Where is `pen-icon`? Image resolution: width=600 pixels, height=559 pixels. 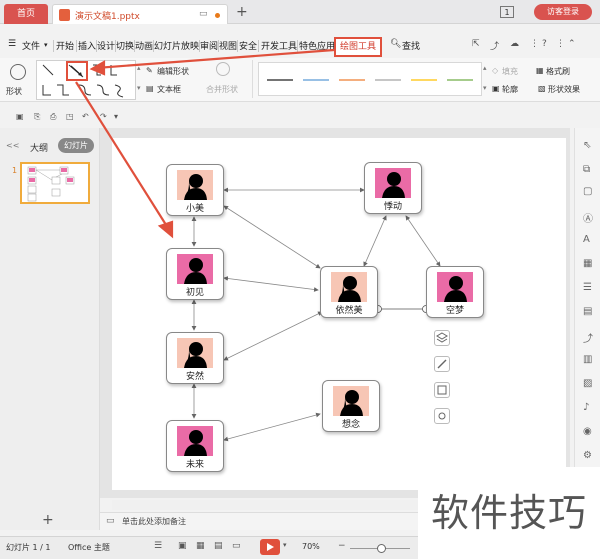
pen-icon is located at coordinates (442, 364).